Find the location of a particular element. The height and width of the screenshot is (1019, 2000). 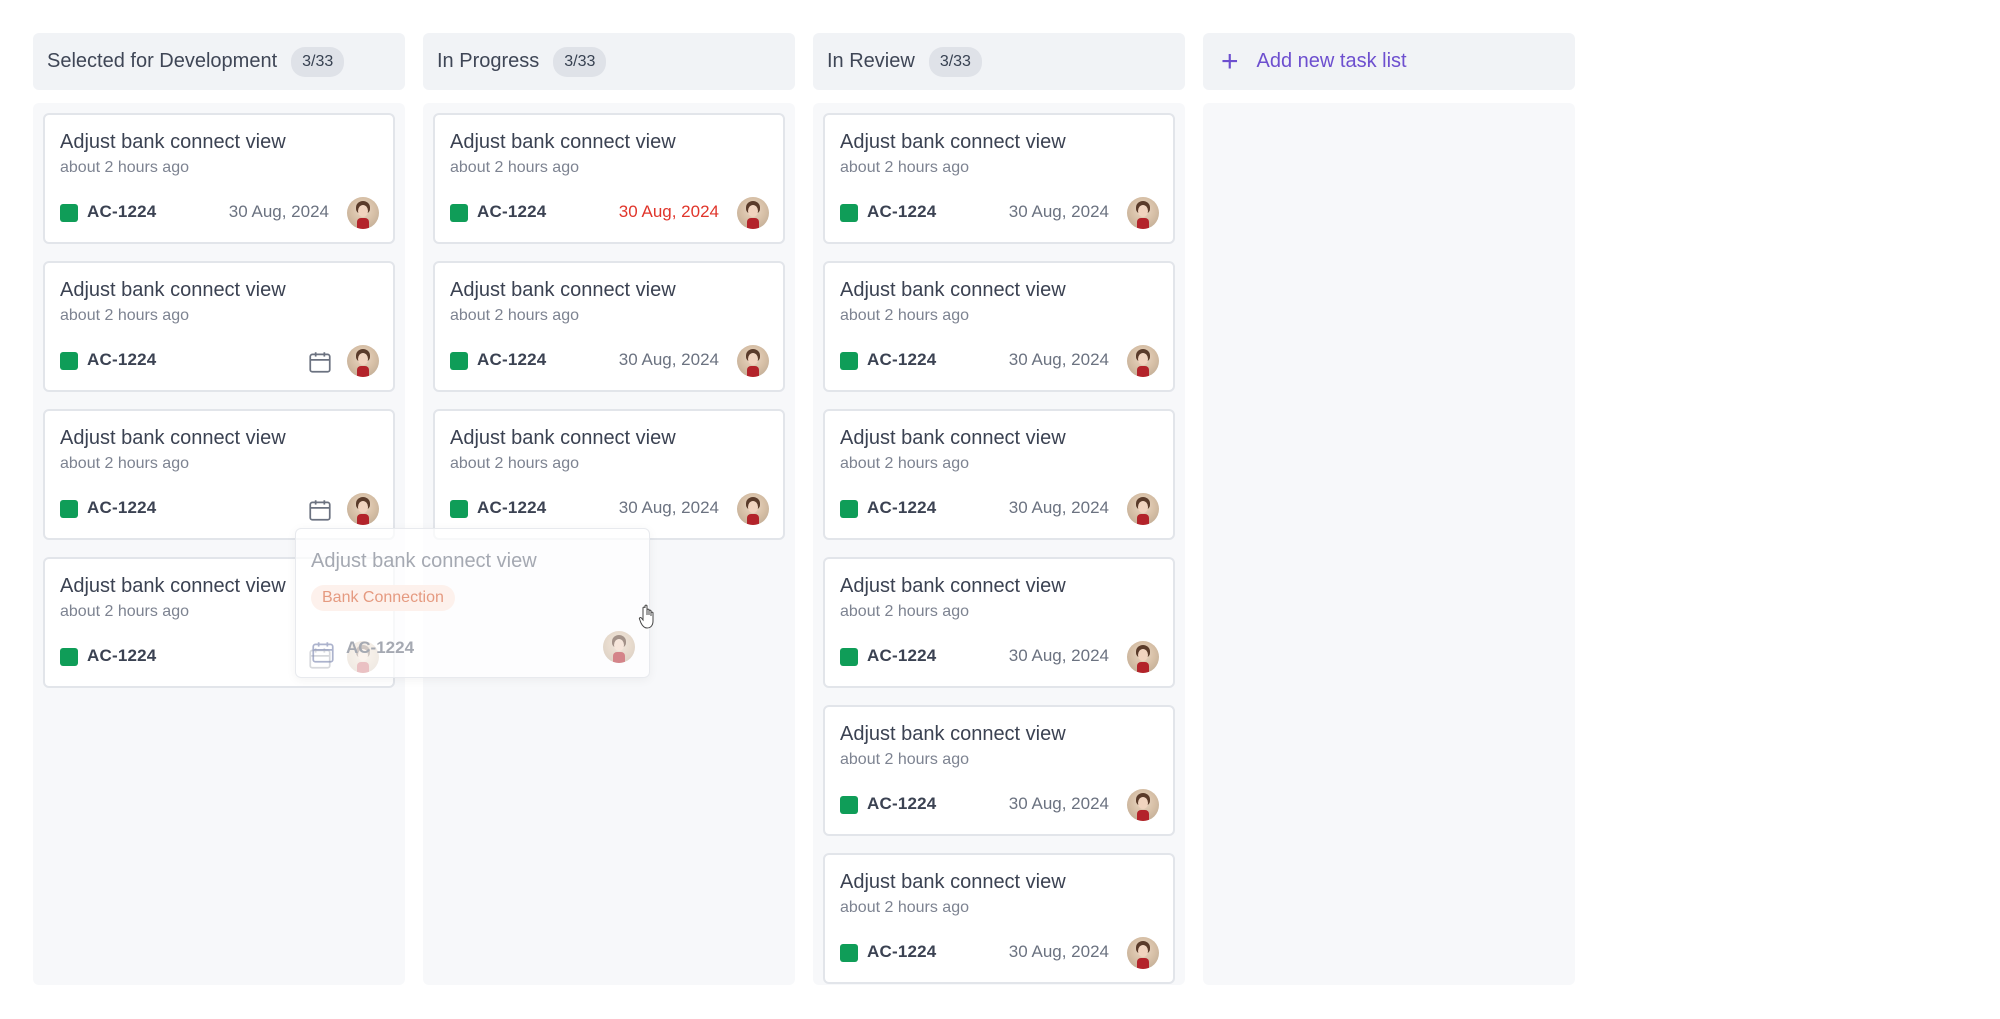

grab-cursor-icon is located at coordinates (646, 616).